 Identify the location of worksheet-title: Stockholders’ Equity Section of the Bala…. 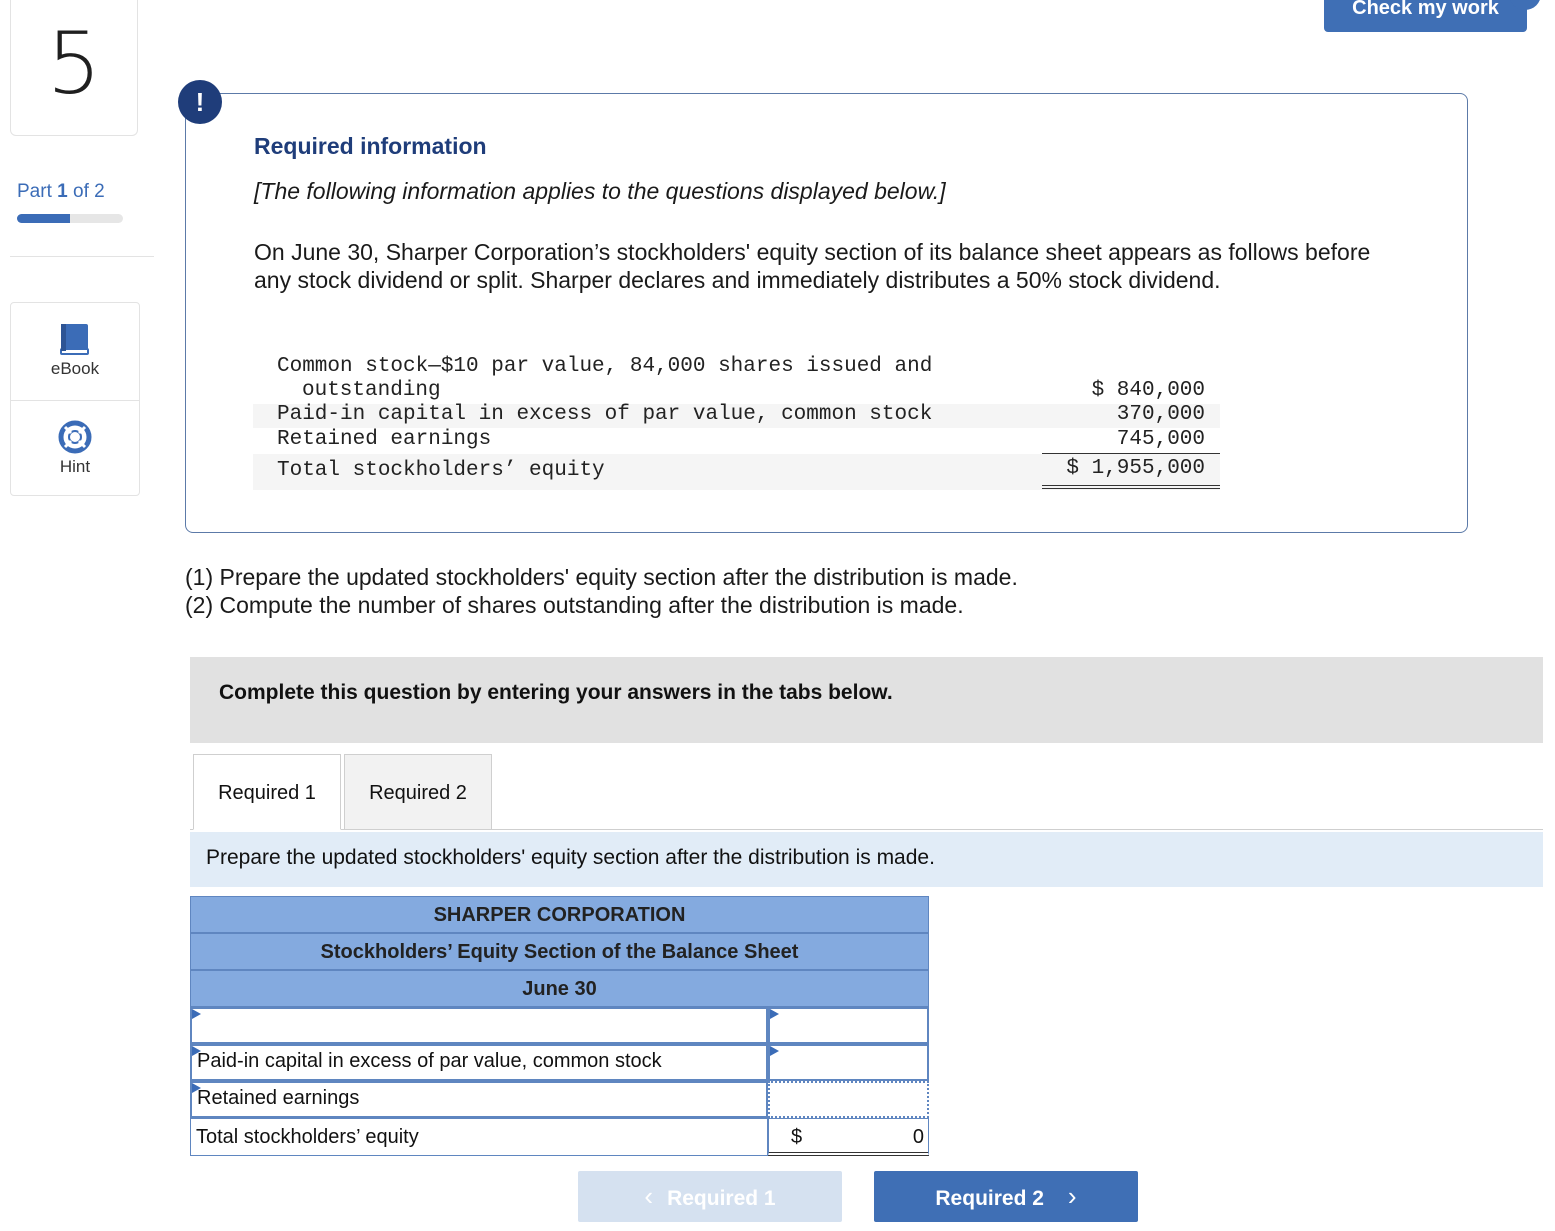
(559, 951).